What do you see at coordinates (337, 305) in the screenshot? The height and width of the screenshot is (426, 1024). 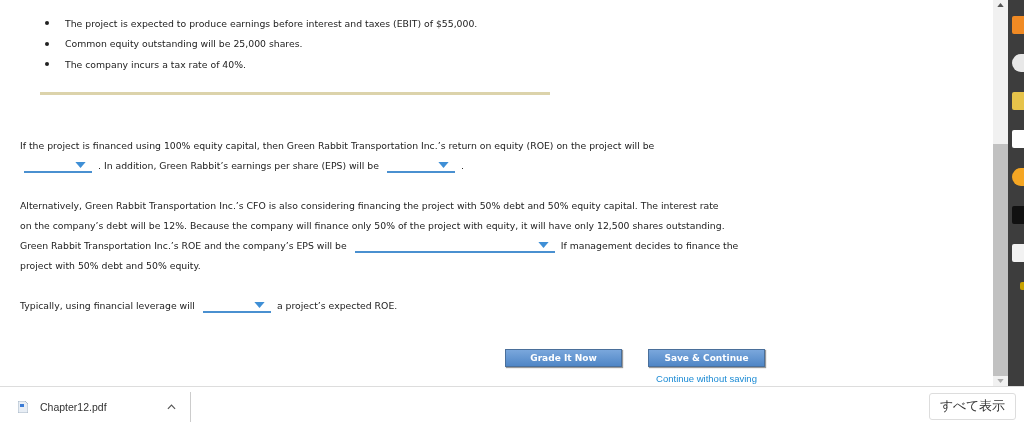 I see `question-text: a project’s expected ROE.` at bounding box center [337, 305].